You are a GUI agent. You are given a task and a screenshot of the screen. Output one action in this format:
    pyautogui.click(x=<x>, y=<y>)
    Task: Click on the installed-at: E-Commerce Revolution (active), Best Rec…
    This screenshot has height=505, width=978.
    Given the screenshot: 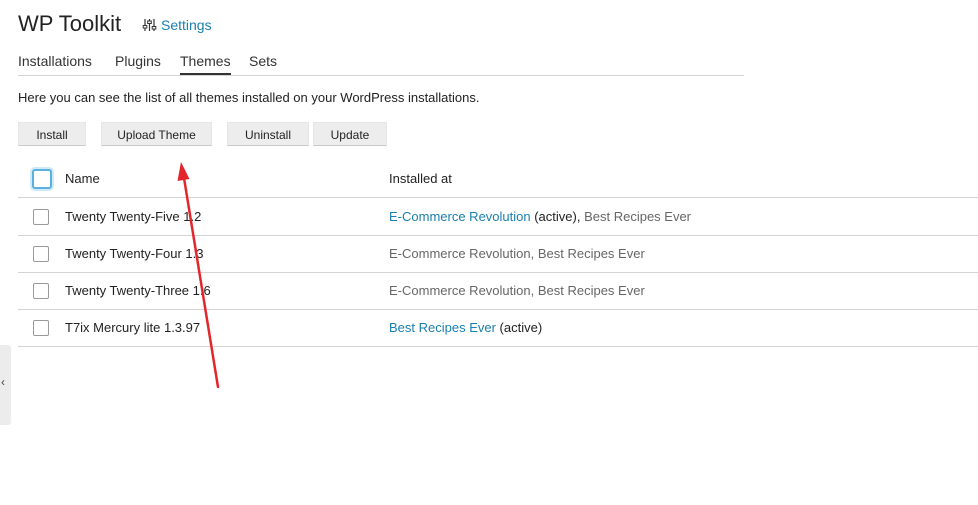 What is the action you would take?
    pyautogui.click(x=540, y=216)
    